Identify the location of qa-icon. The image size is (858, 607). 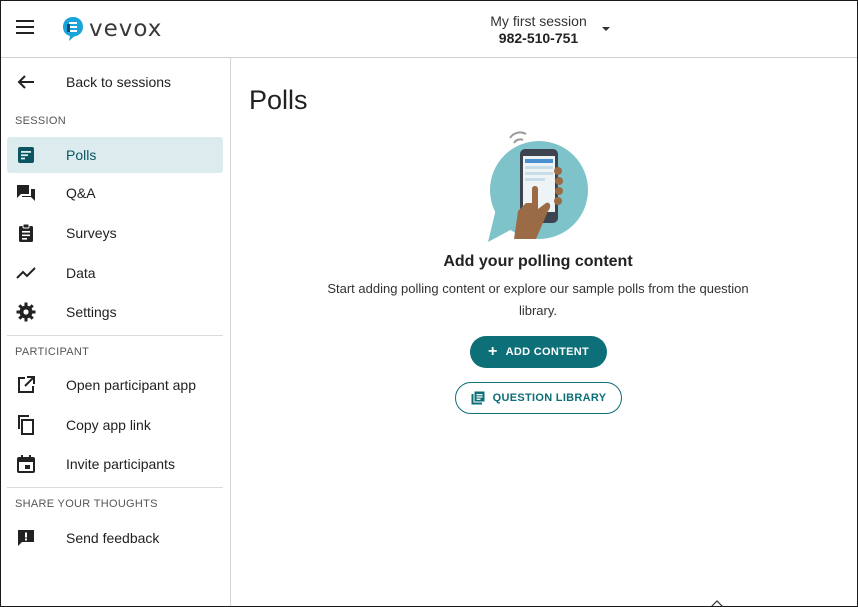
(26, 193).